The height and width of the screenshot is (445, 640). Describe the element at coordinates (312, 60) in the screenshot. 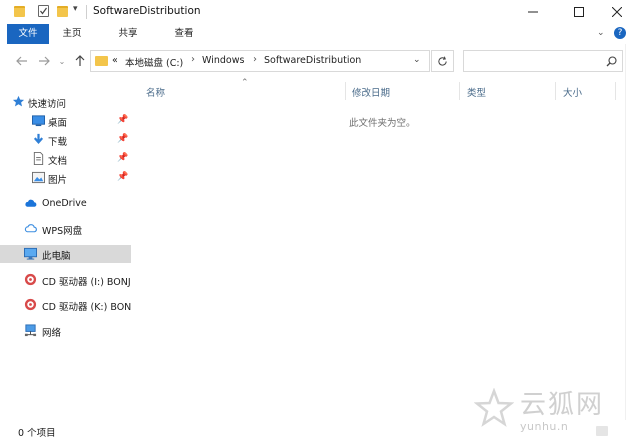

I see `breadcrumb-softwaredistribution: SoftwareDistribution` at that location.